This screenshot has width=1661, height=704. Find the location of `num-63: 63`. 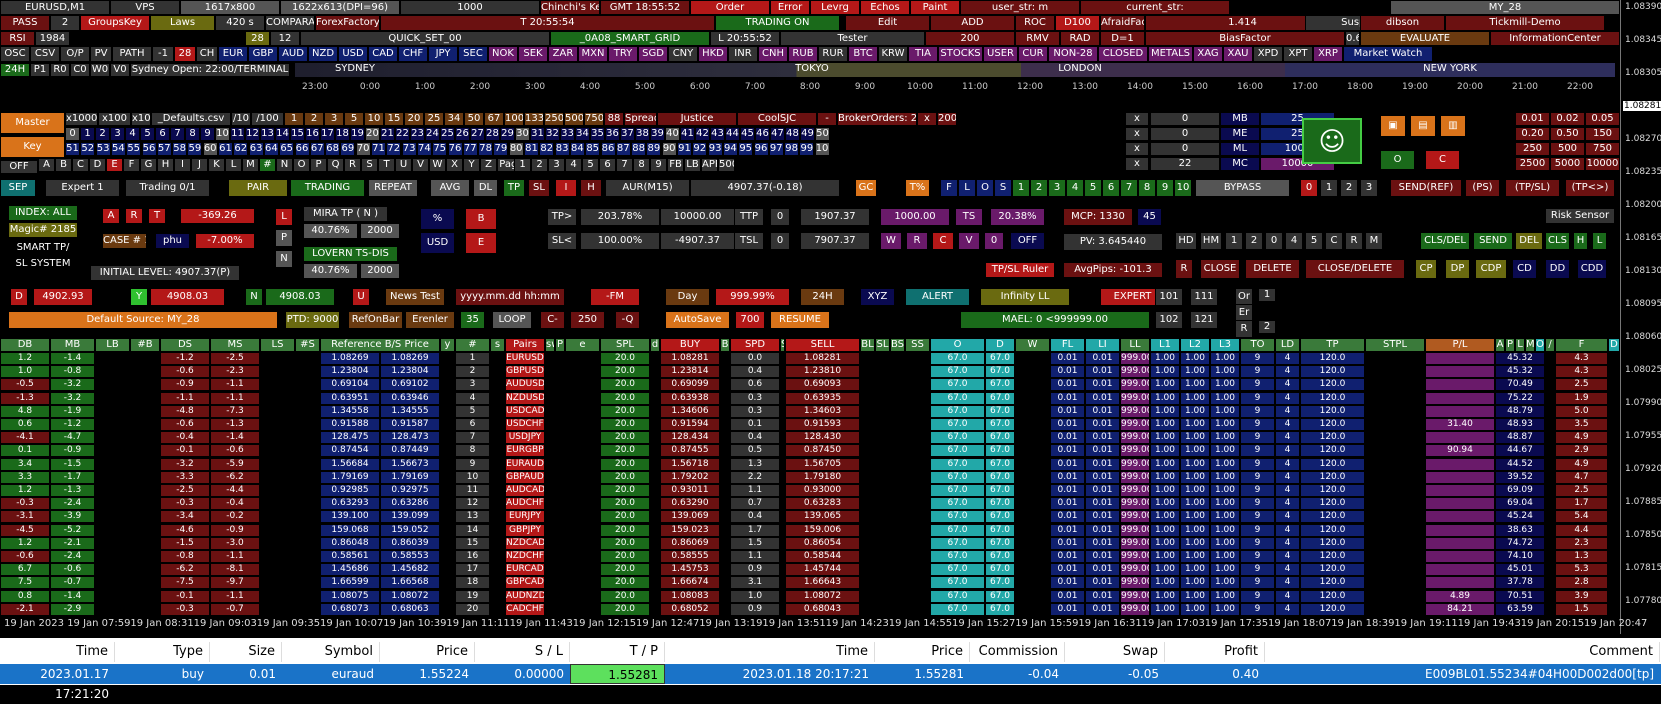

num-63: 63 is located at coordinates (256, 149).